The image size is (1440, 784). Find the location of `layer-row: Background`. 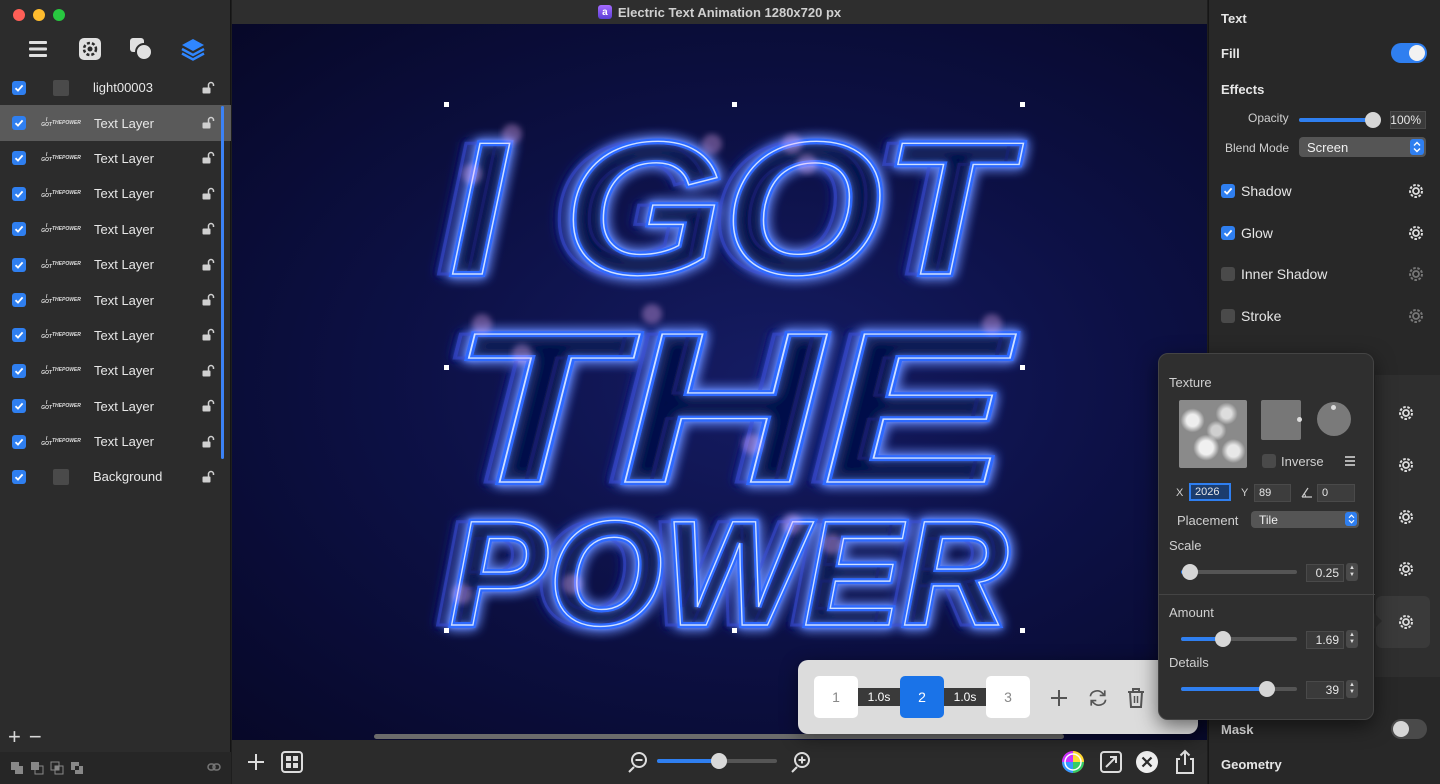

layer-row: Background is located at coordinates (115, 476).